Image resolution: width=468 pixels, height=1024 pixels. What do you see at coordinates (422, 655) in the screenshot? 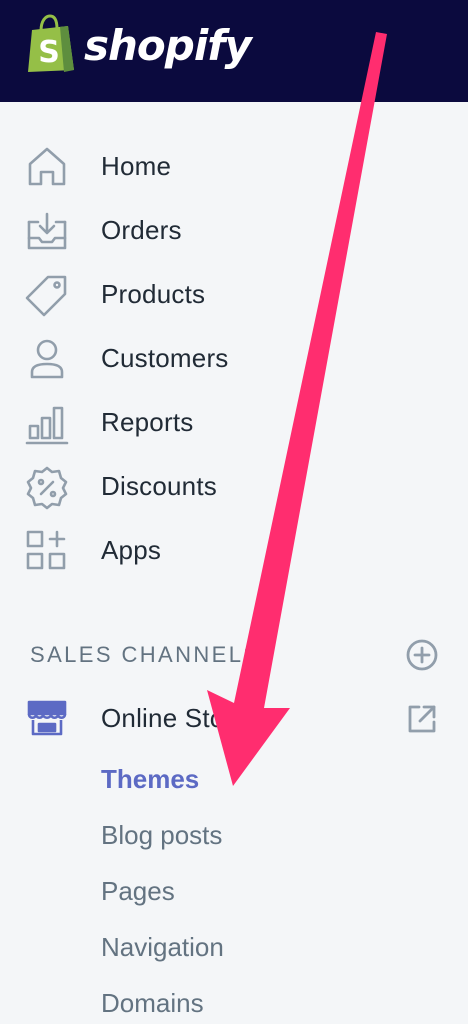
I see `plus-circle-icon` at bounding box center [422, 655].